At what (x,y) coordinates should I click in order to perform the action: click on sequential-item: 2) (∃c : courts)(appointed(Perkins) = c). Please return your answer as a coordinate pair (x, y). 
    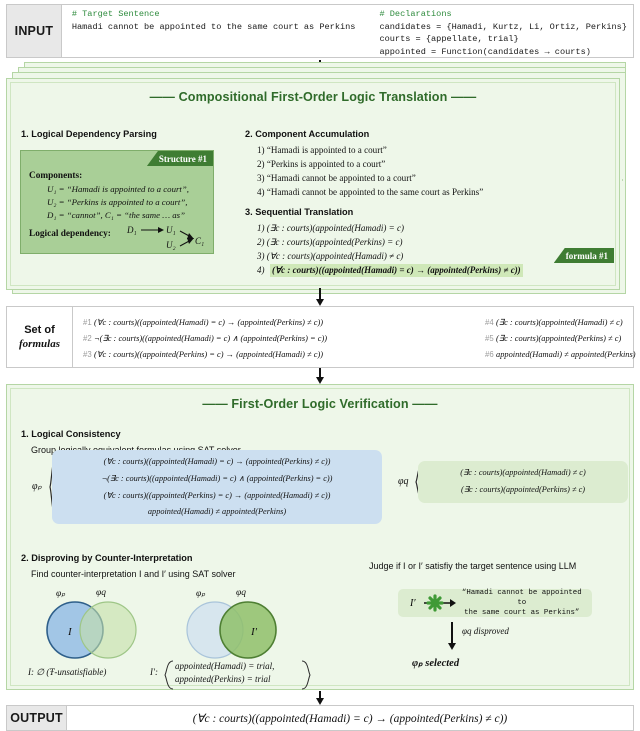
    Looking at the image, I should click on (330, 242).